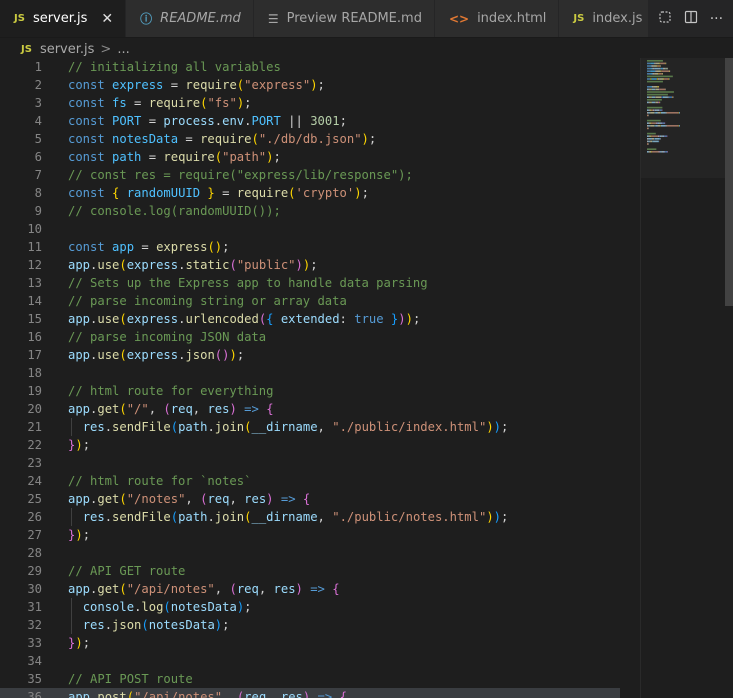 This screenshot has height=698, width=733. I want to click on minimap, so click(683, 378).